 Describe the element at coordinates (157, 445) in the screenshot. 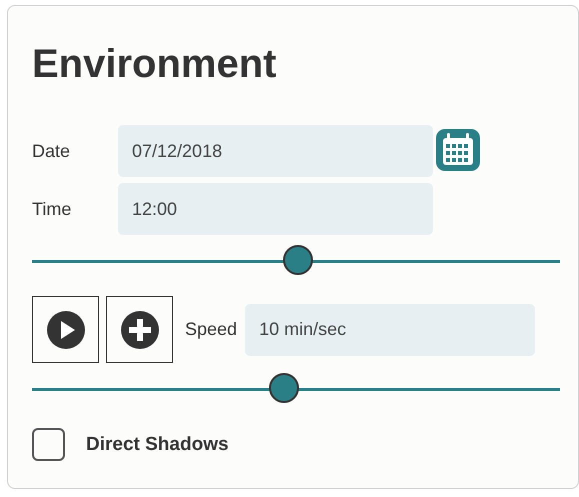

I see `direct-shadows-label: Direct Shadows` at that location.